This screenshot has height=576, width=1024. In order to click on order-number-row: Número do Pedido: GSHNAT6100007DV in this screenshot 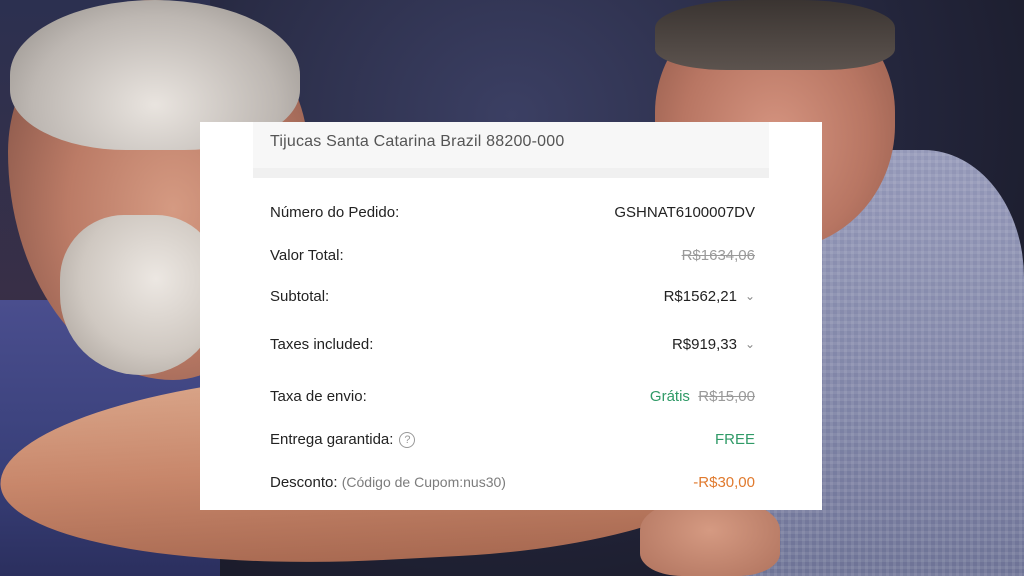, I will do `click(512, 216)`.